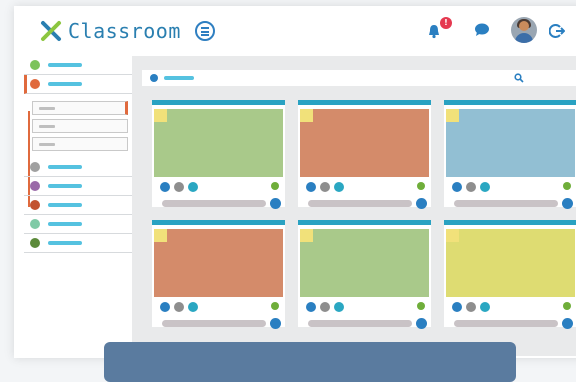 The height and width of the screenshot is (382, 576). What do you see at coordinates (310, 362) in the screenshot?
I see `bottom-tooltip` at bounding box center [310, 362].